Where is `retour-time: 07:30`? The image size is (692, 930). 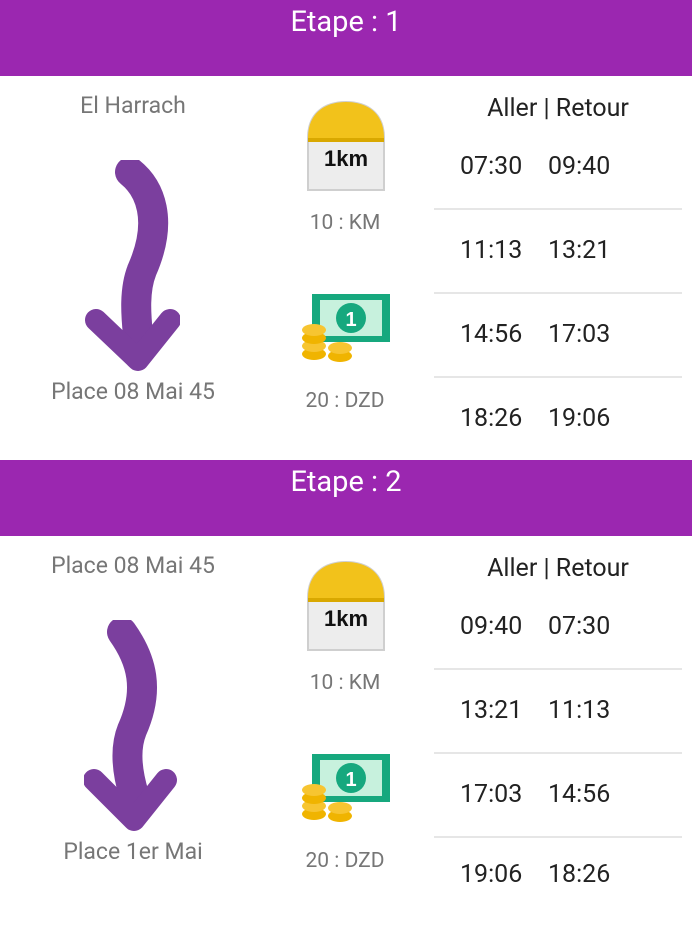
retour-time: 07:30 is located at coordinates (579, 626).